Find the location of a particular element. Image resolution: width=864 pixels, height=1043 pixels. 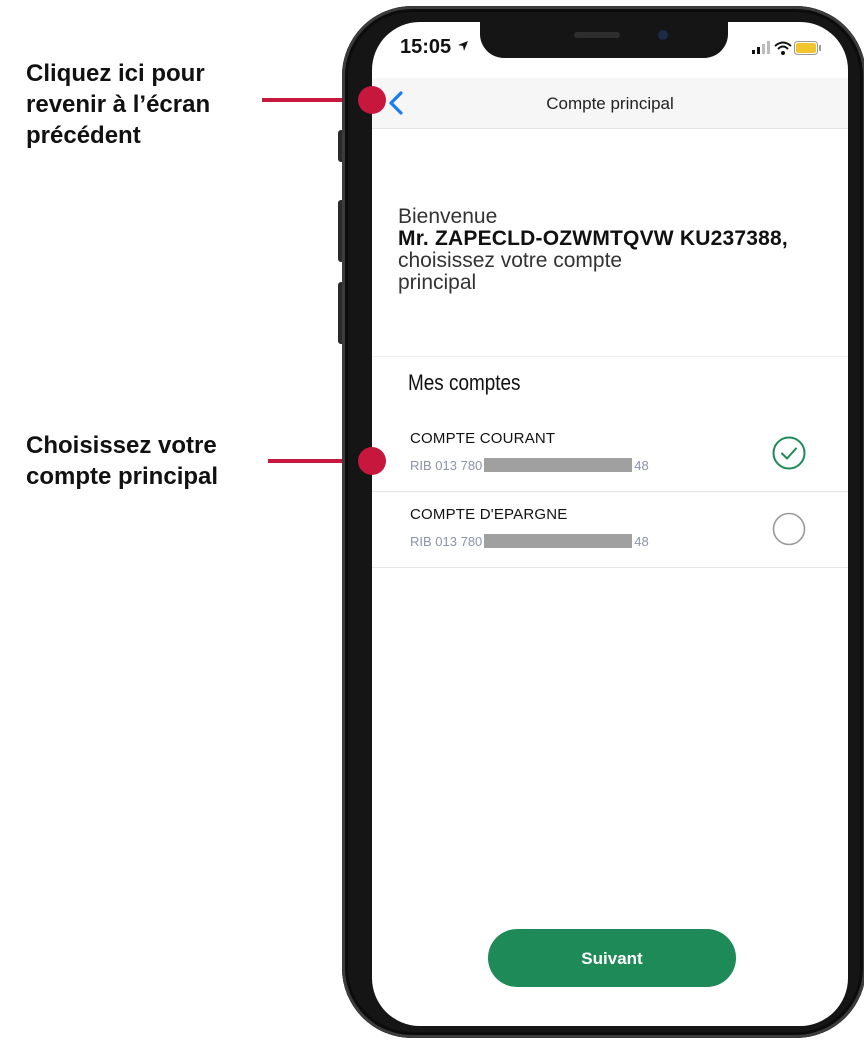

page-title: Compte principal is located at coordinates (610, 103).